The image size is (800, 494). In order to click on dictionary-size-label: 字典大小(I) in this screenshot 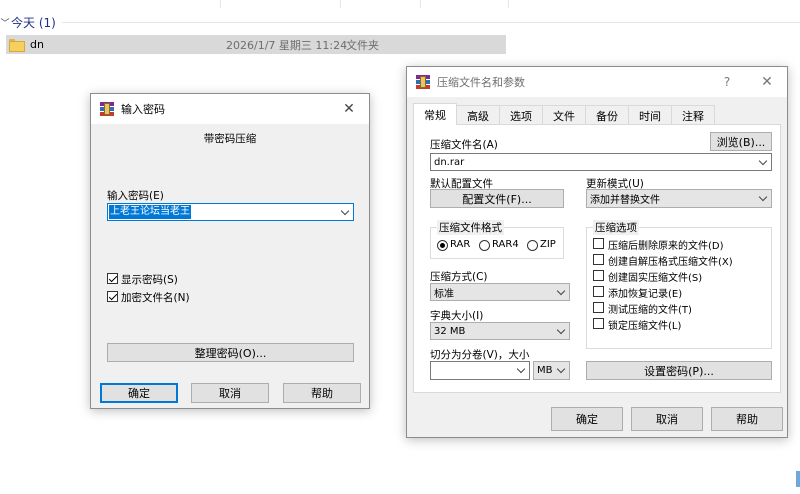, I will do `click(457, 316)`.